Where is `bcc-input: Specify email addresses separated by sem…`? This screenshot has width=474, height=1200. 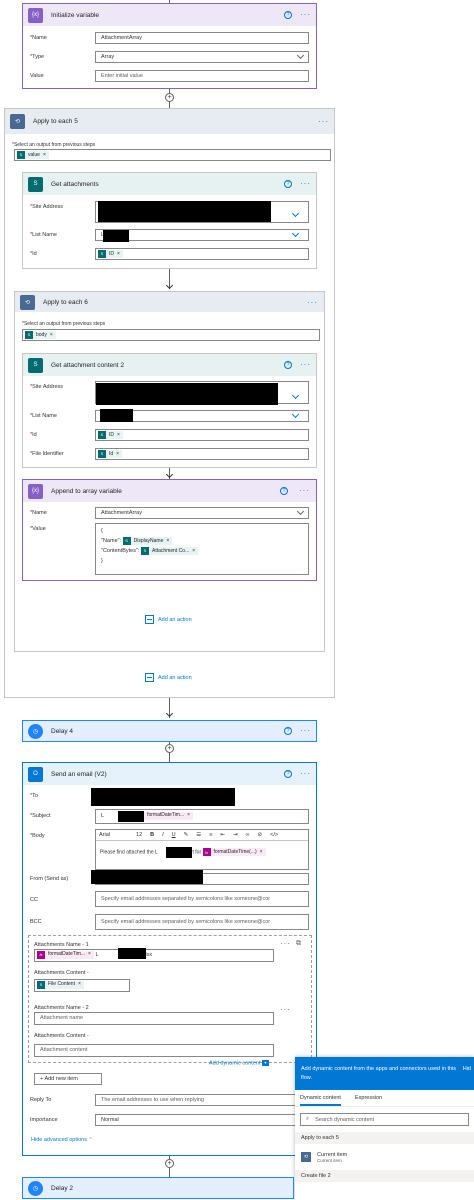
bcc-input: Specify email addresses separated by sem… is located at coordinates (202, 922).